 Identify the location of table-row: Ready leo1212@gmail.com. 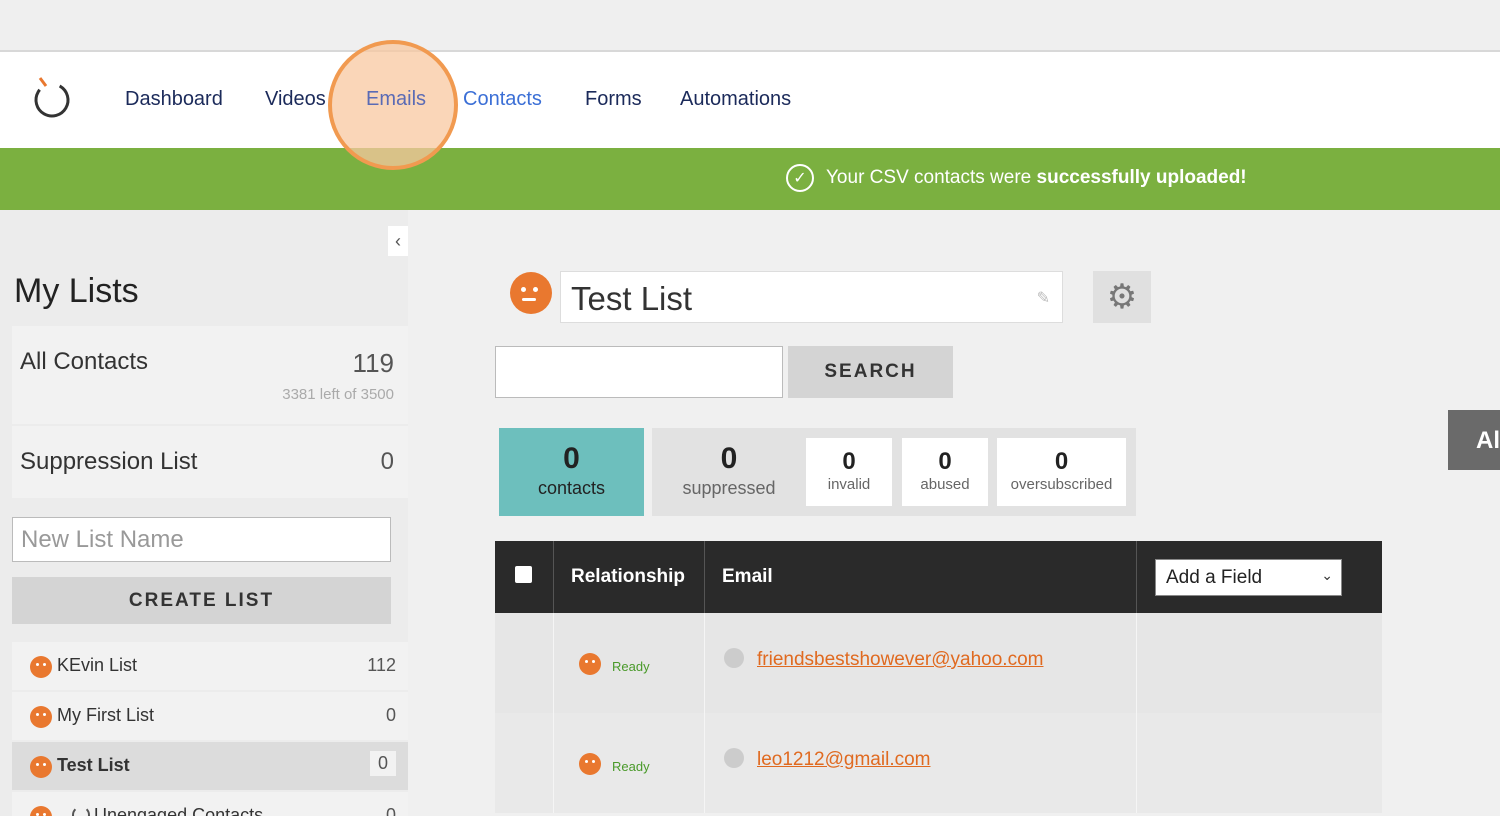
(938, 763).